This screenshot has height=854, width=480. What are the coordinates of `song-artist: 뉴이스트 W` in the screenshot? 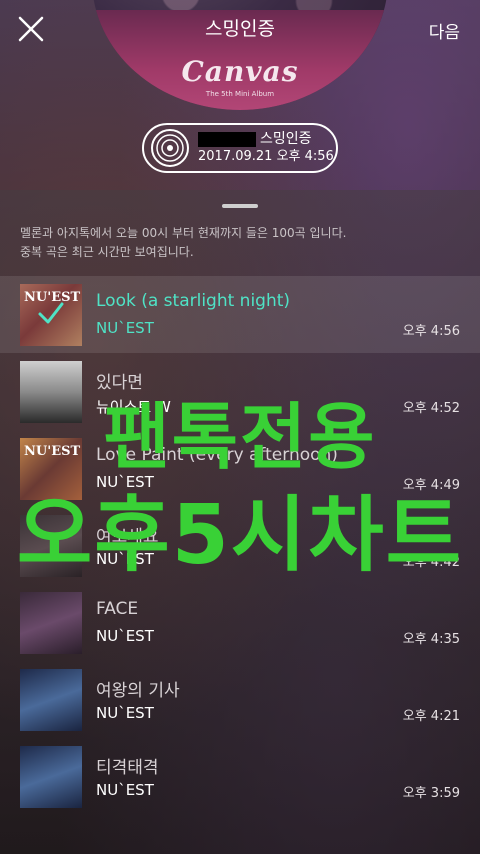 It's located at (133, 407).